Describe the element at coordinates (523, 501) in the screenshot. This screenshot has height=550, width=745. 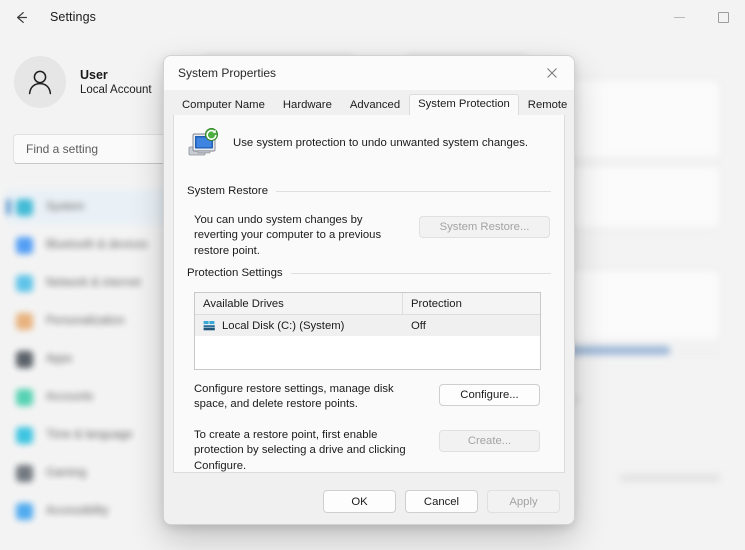
I see `apply-button: Apply` at that location.